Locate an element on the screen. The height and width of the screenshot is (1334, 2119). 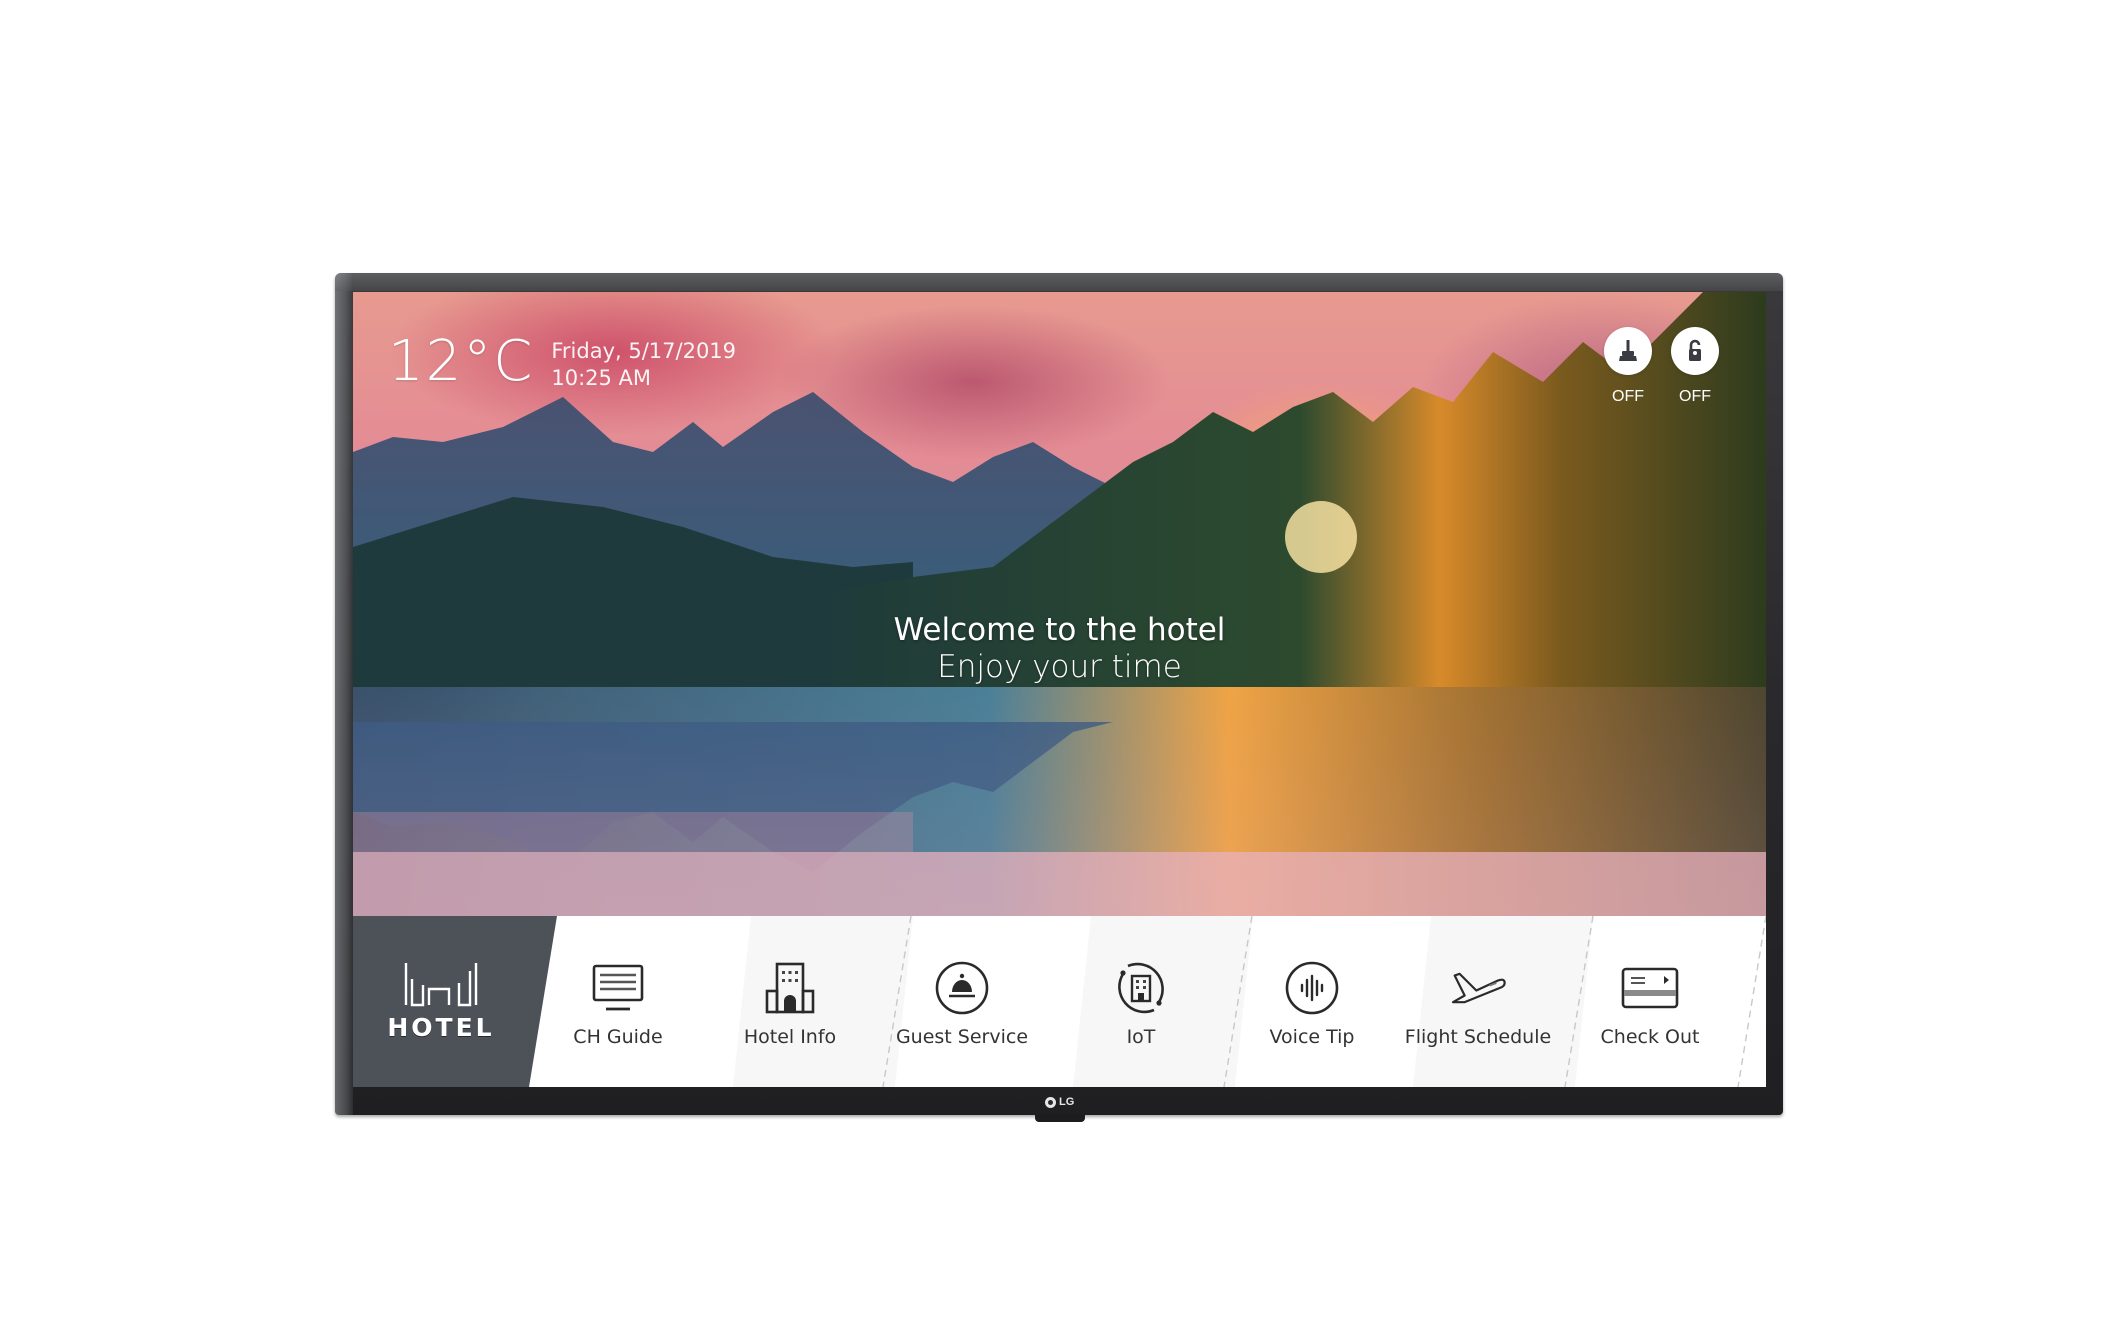
do-not-disturb-status-label: OFF is located at coordinates (1695, 396).